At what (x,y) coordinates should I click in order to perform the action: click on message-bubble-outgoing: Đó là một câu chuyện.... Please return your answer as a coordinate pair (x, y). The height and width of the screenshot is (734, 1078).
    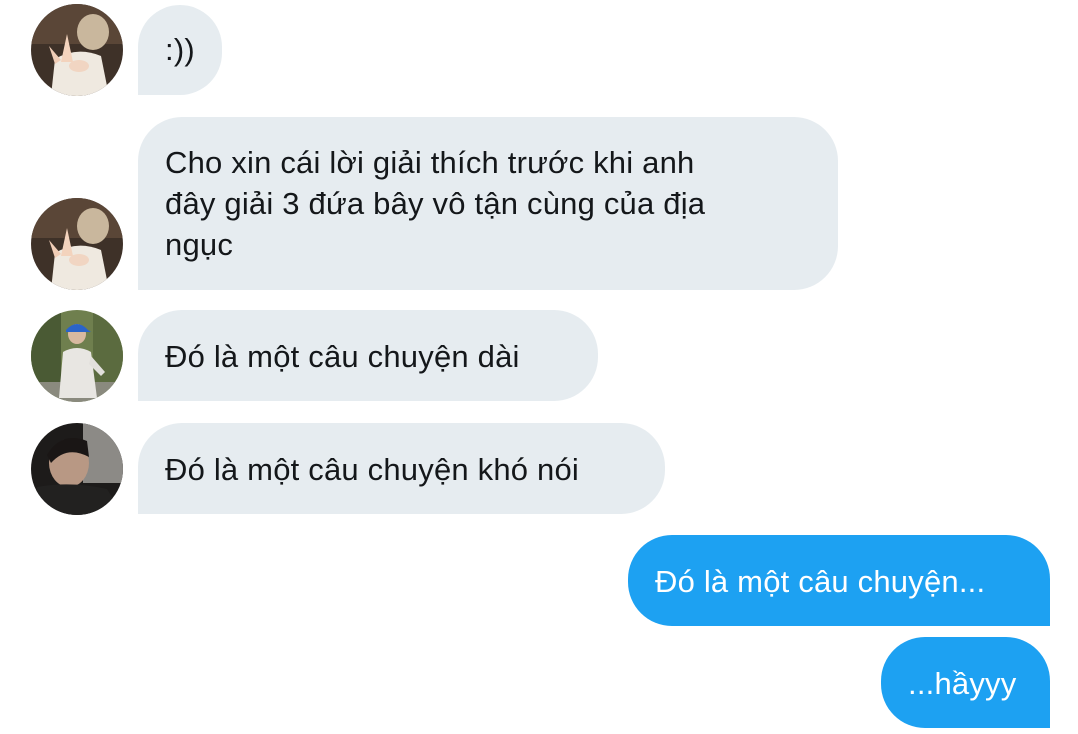
    Looking at the image, I should click on (839, 580).